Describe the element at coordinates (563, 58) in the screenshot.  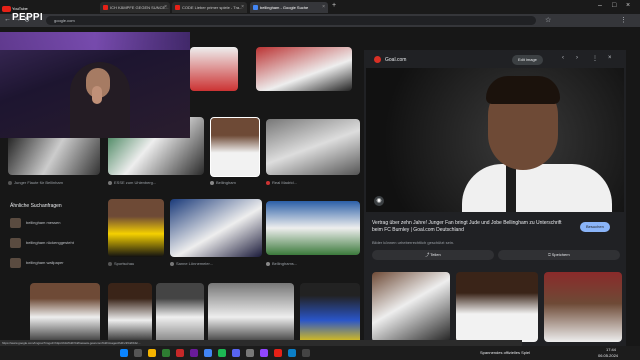
I see `chevron-left-icon: ‹` at that location.